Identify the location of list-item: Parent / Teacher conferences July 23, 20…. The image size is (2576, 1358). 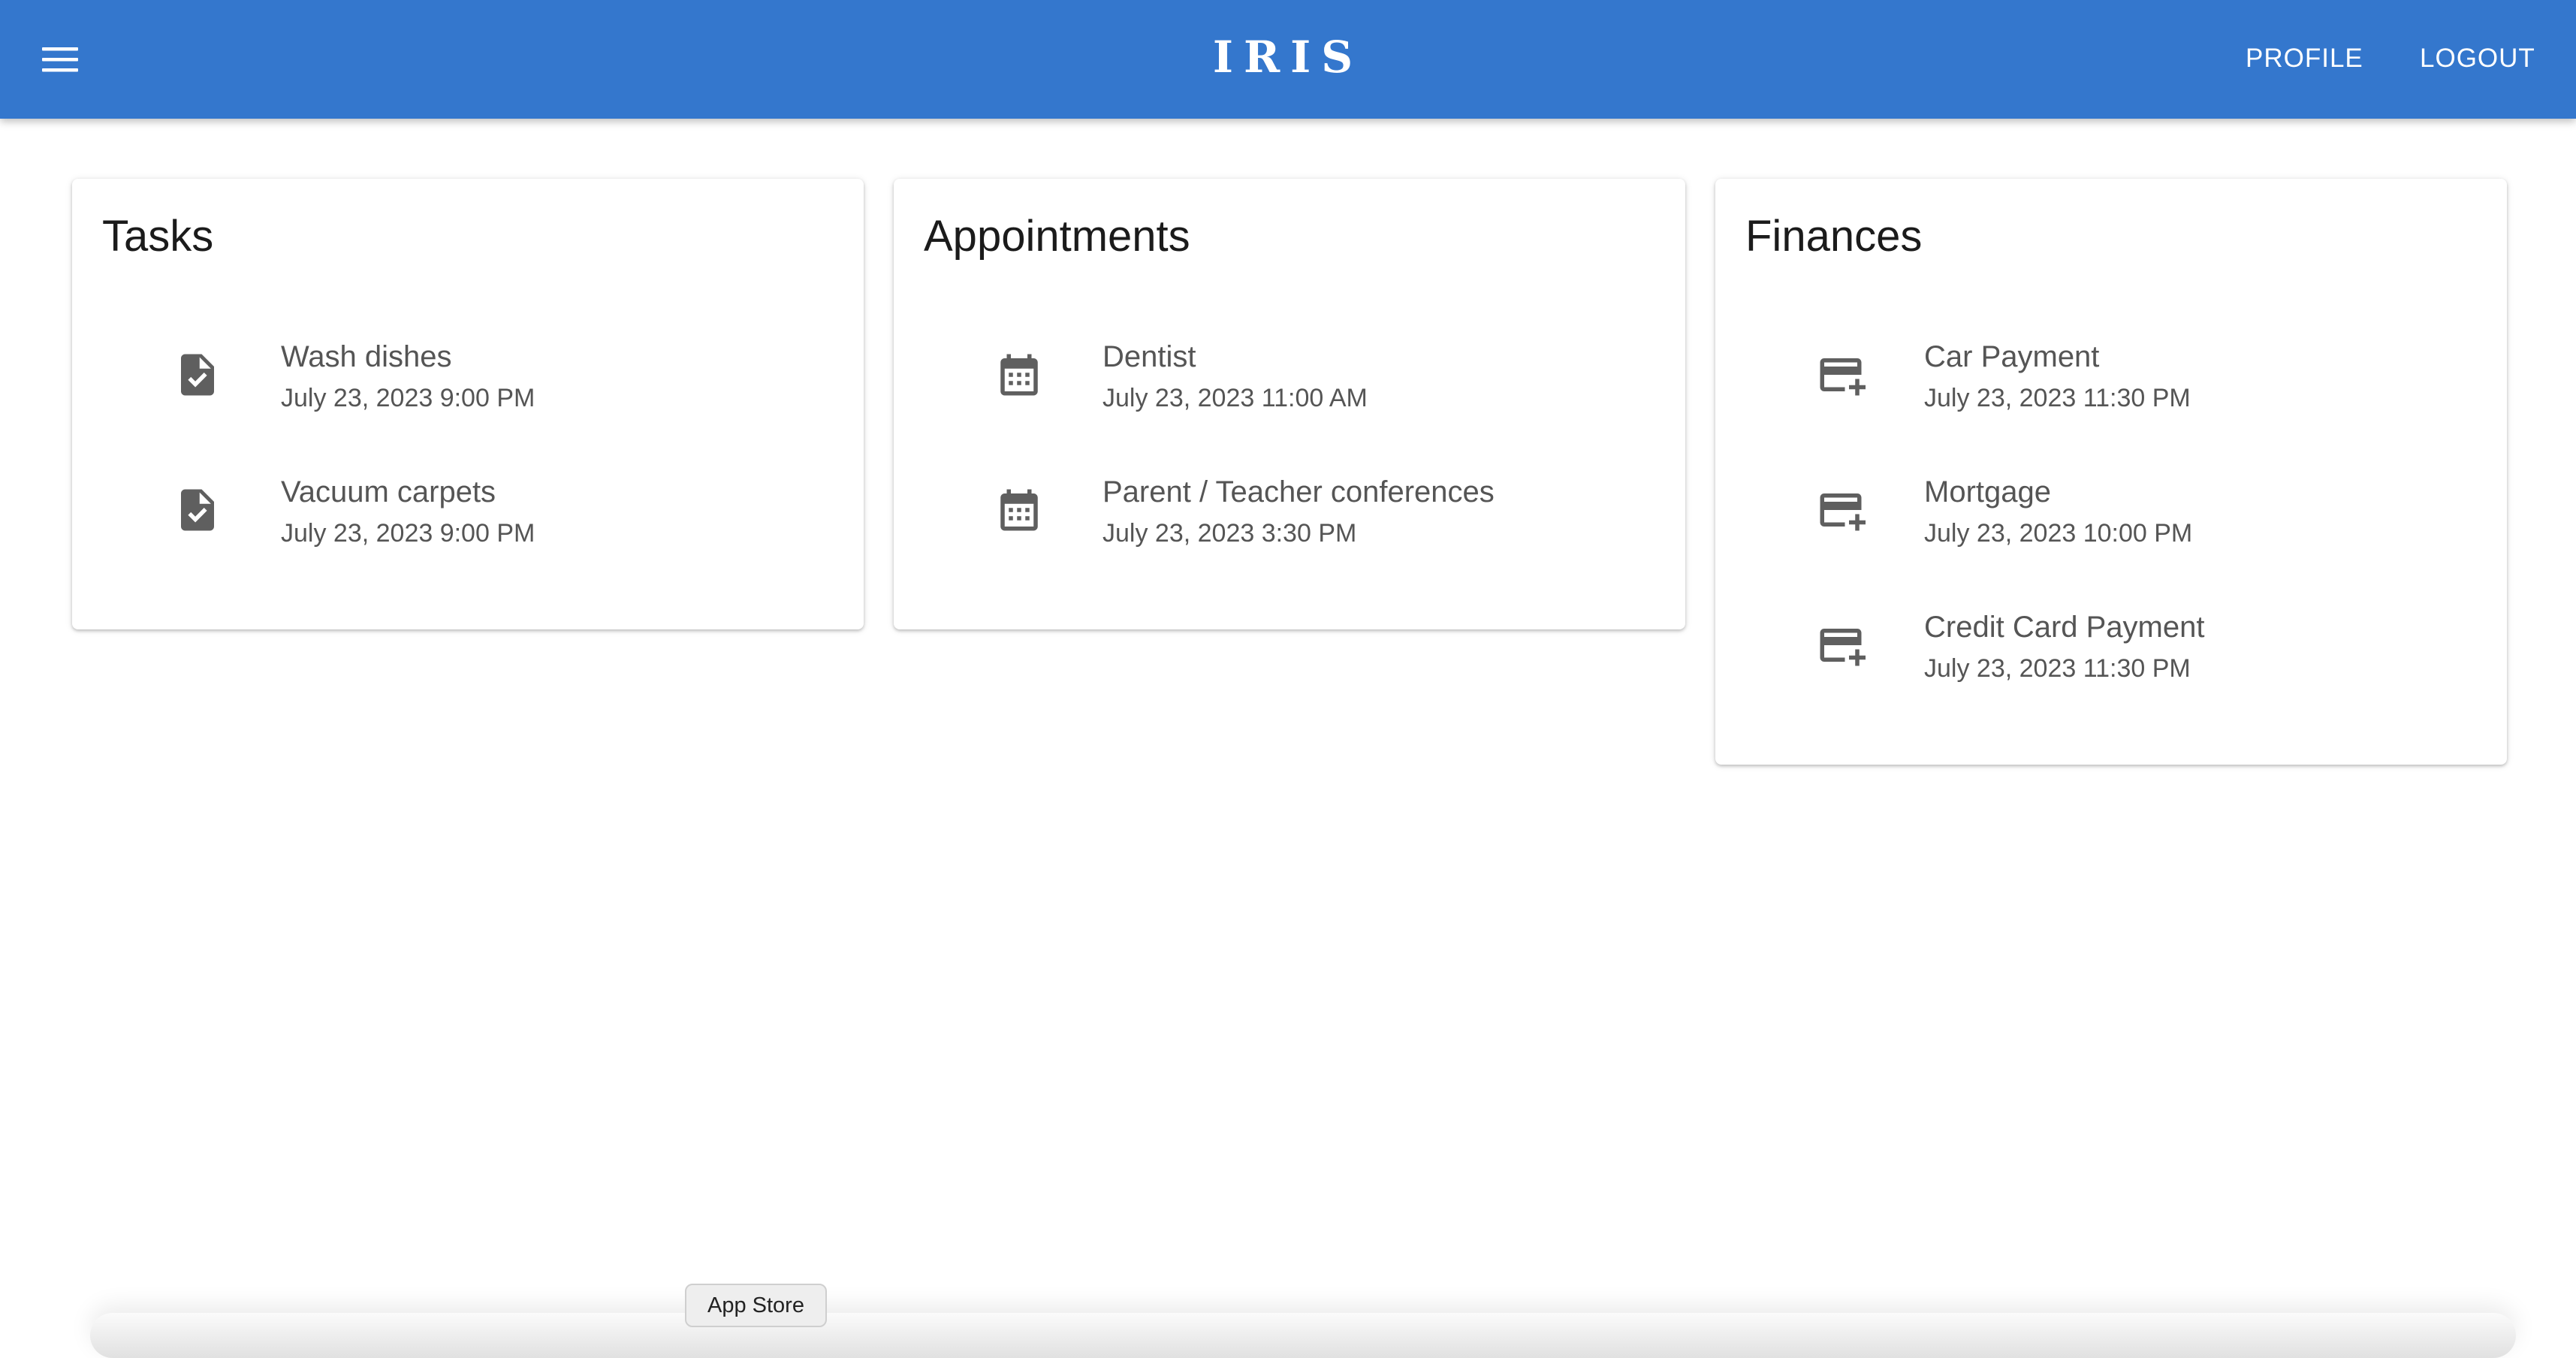
(1289, 515).